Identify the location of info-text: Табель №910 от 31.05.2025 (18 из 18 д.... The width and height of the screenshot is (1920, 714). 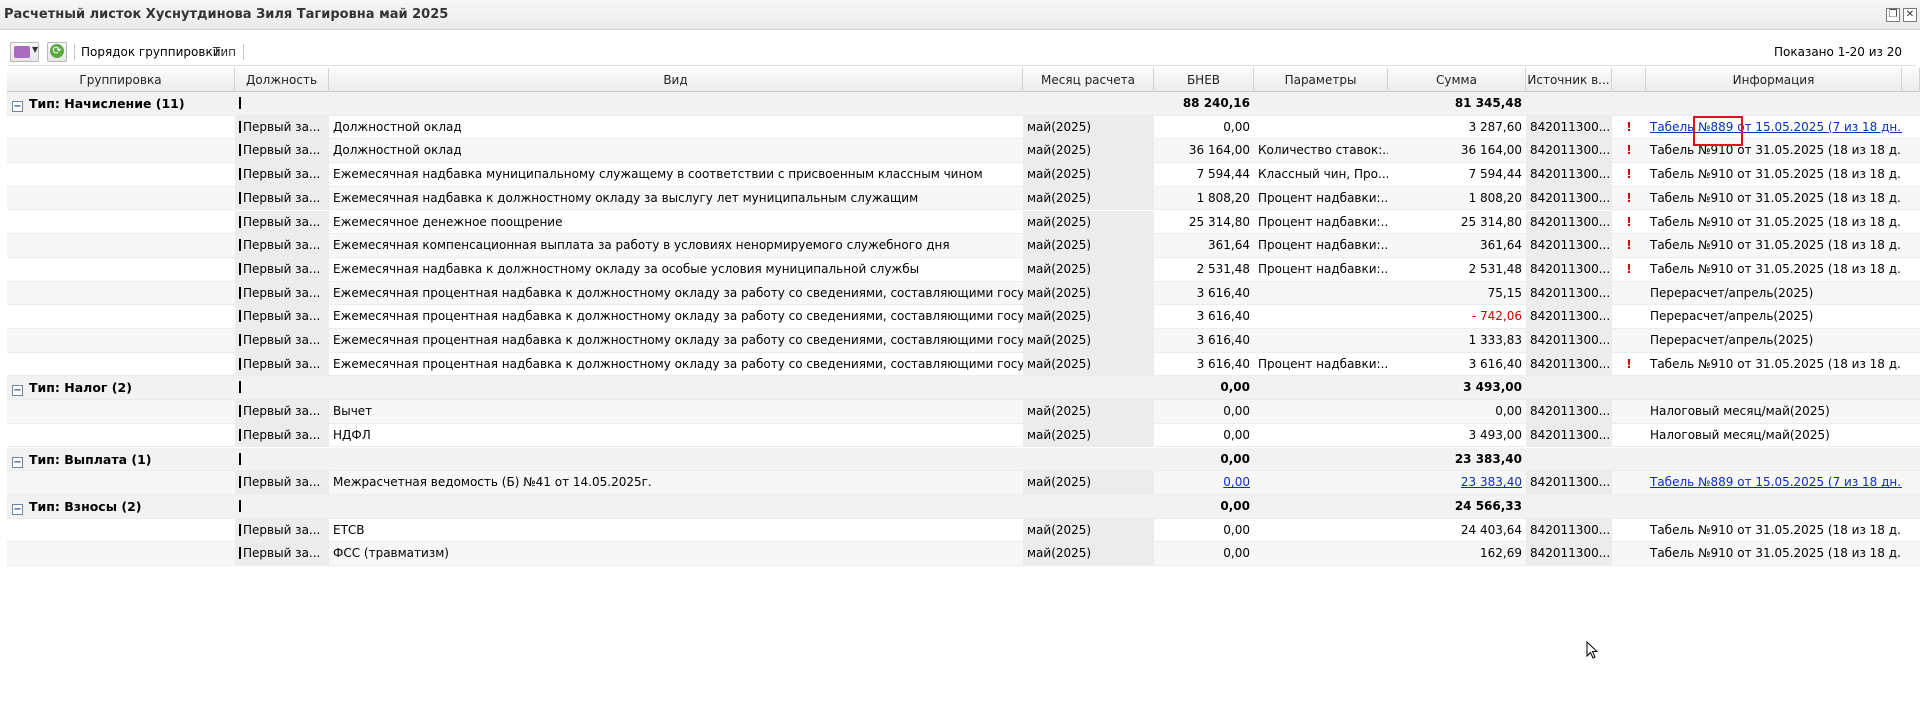
(1776, 363).